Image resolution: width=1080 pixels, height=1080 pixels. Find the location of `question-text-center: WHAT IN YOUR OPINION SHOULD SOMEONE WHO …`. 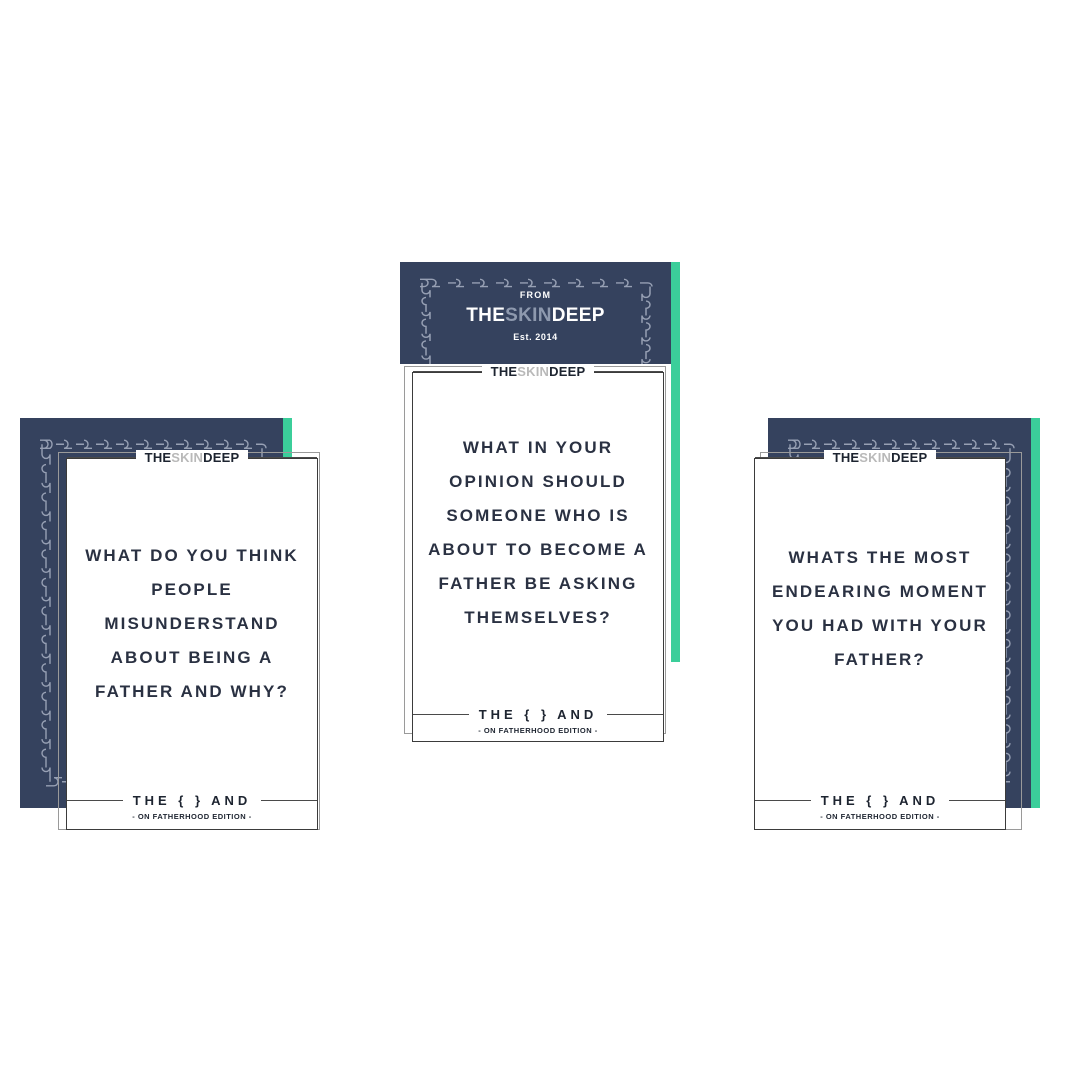

question-text-center: WHAT IN YOUR OPINION SHOULD SOMEONE WHO … is located at coordinates (538, 532).